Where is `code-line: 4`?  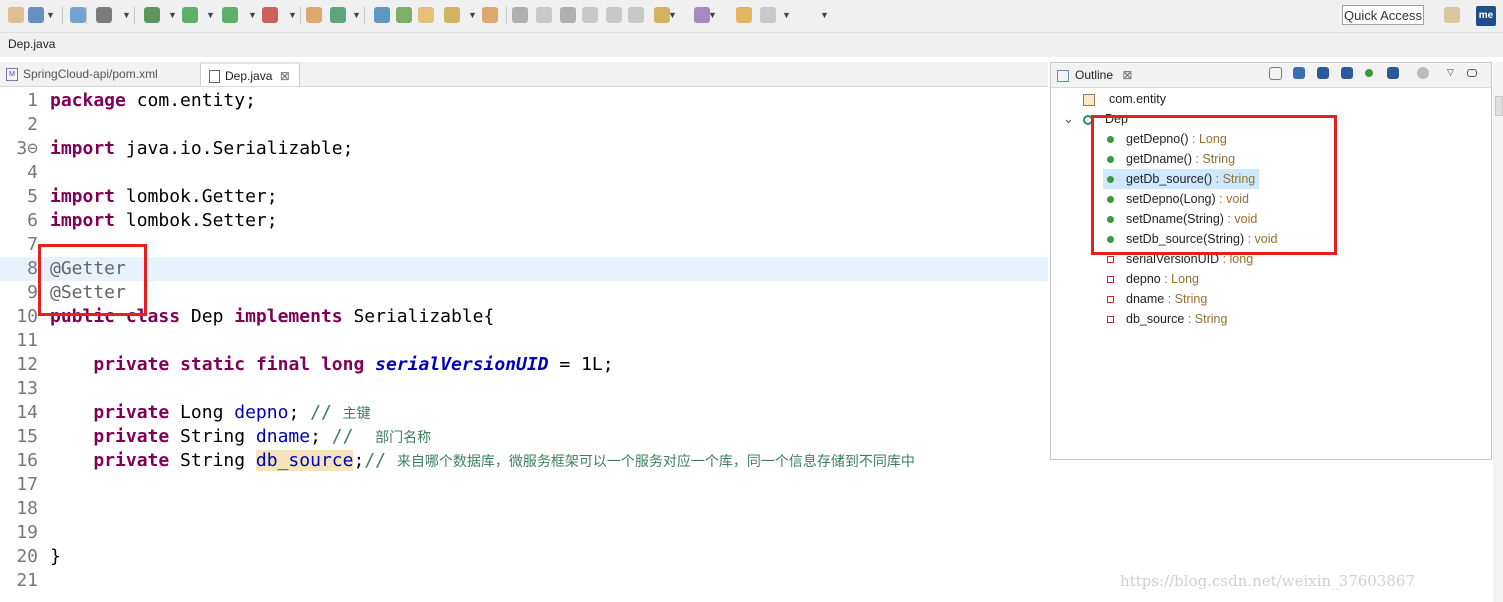
code-line: 4 is located at coordinates (524, 173).